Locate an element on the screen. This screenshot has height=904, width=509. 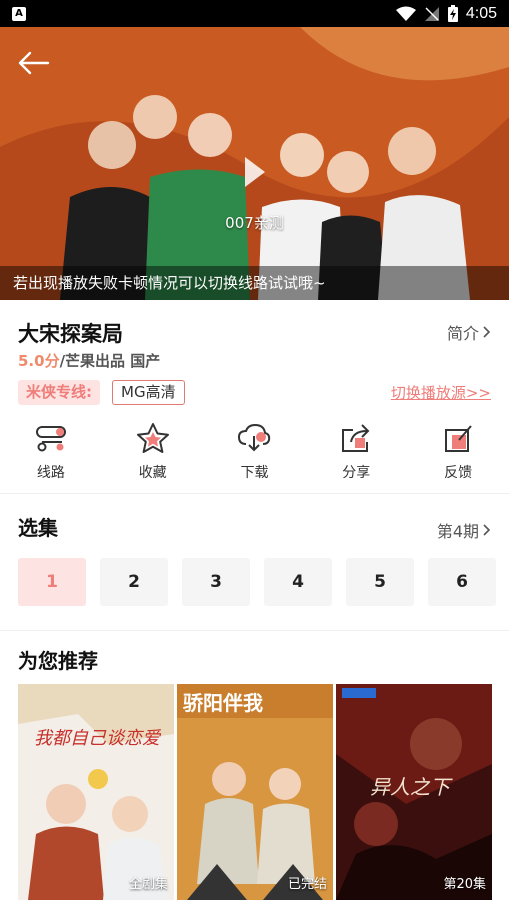
show-meta-rest: /芒果出品 国产 is located at coordinates (110, 361).